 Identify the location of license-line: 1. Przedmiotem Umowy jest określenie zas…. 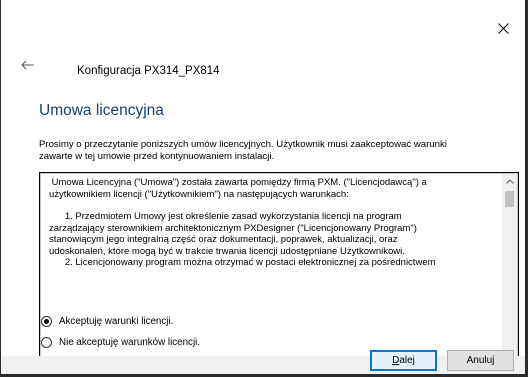
(225, 216).